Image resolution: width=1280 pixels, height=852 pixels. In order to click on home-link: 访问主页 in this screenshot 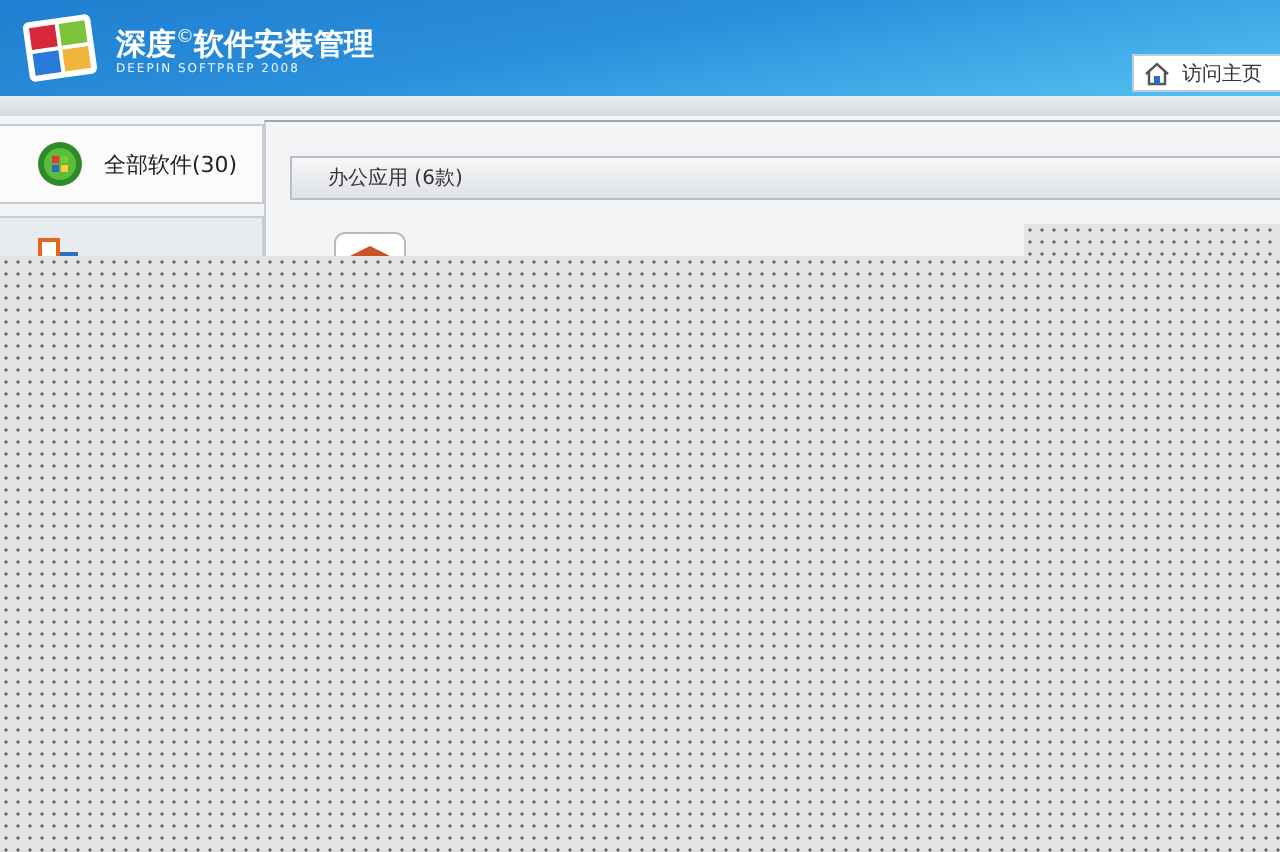, I will do `click(1206, 73)`.